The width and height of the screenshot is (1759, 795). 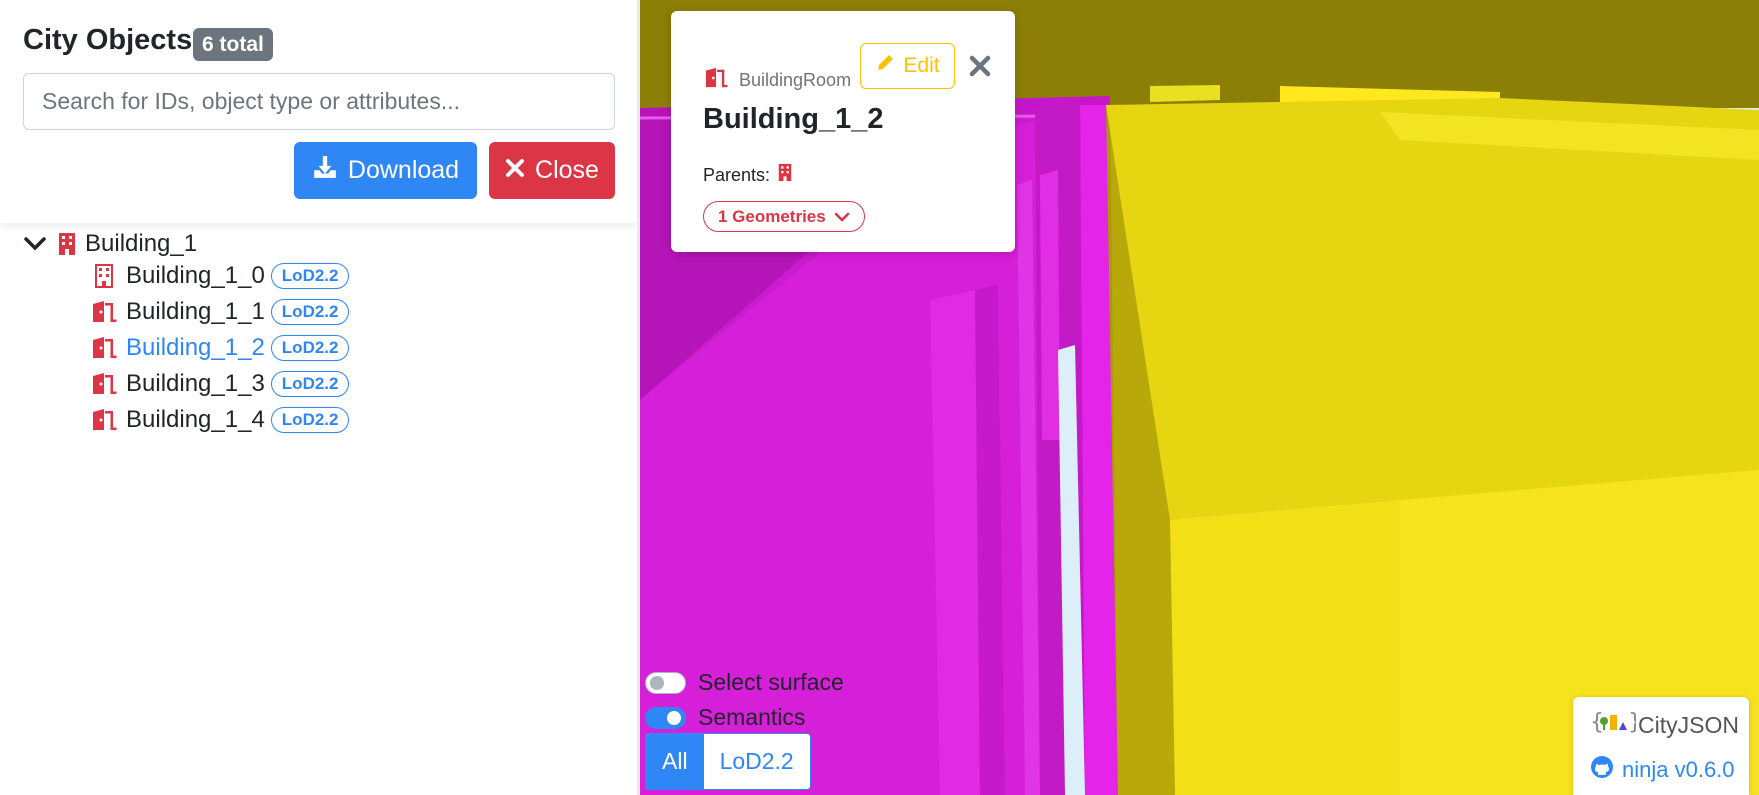 I want to click on parents-label: Parents:, so click(x=737, y=174).